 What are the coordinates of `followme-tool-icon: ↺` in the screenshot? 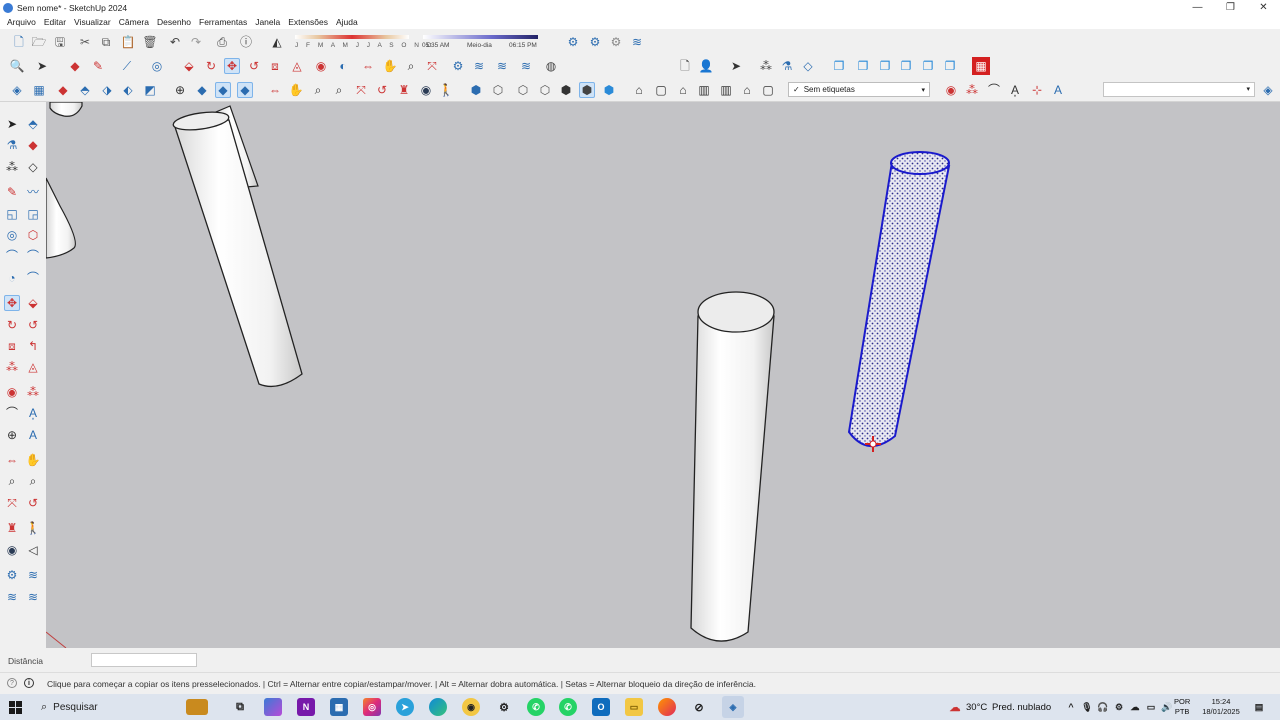 It's located at (33, 325).